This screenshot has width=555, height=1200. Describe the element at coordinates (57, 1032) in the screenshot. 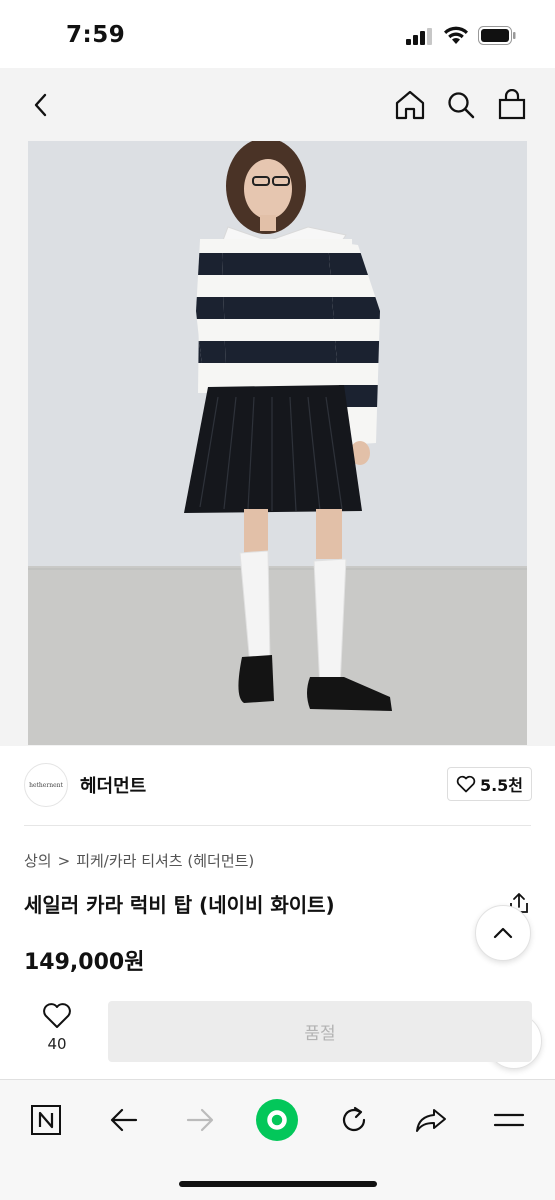

I see `wish-button: 40` at that location.